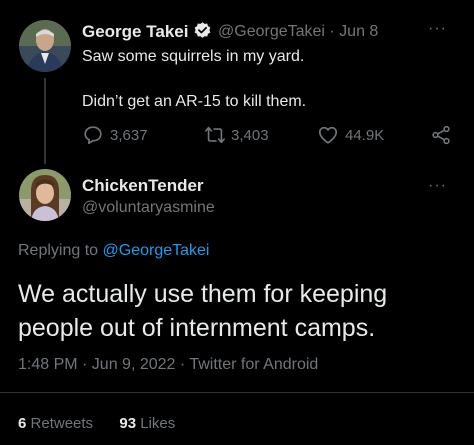  I want to click on retweets-stat: 6 Retweets, so click(55, 423).